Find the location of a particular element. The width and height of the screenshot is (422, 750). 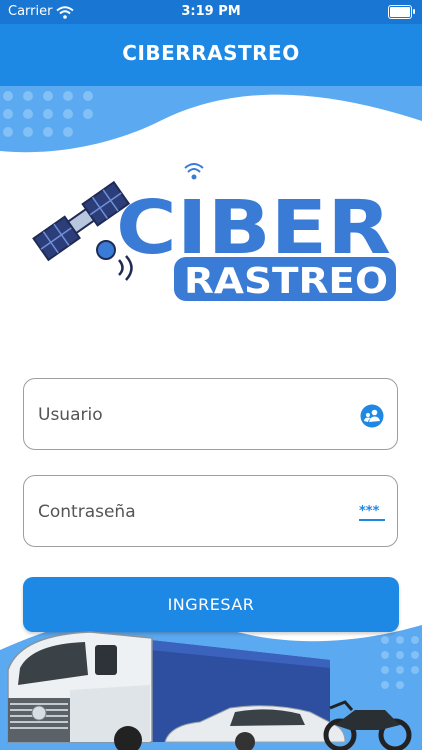

status-bar: Carrier 3:19 PM is located at coordinates (211, 12).